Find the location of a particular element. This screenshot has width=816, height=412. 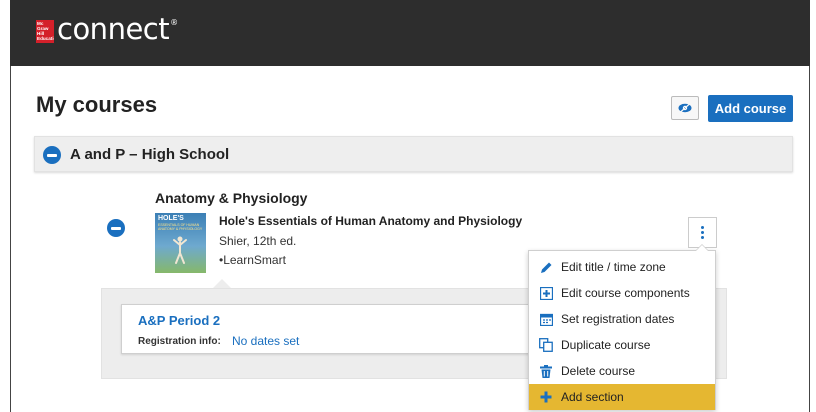

collapse-course-icon is located at coordinates (116, 228).